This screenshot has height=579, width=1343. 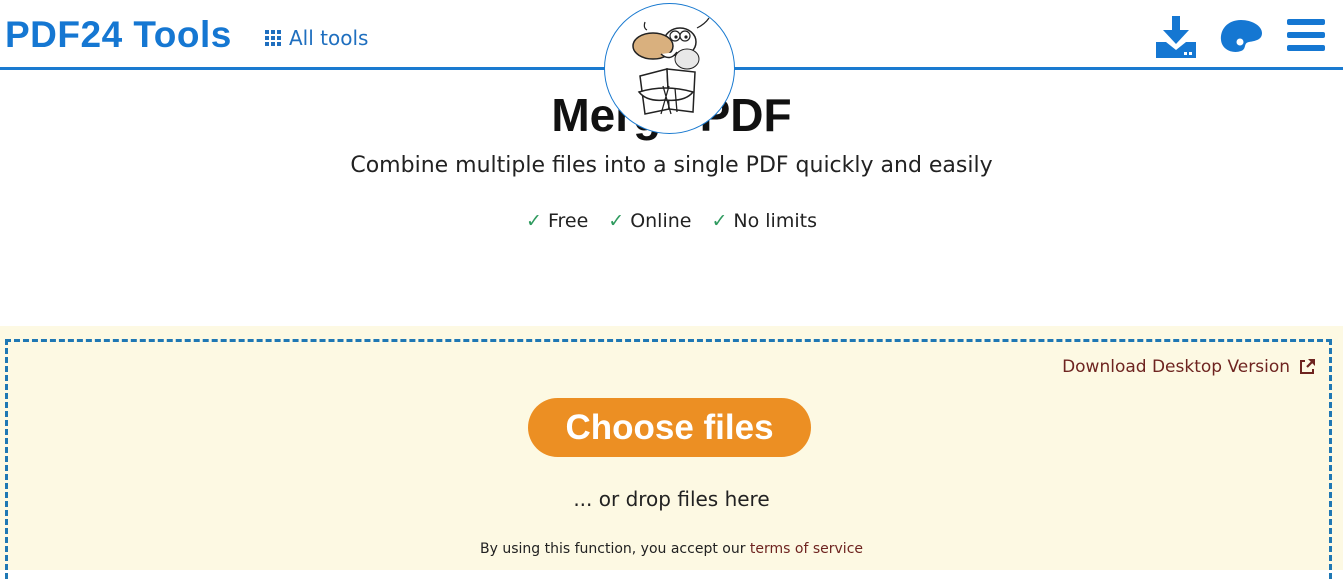 I want to click on all-tools-link: All tools, so click(x=316, y=38).